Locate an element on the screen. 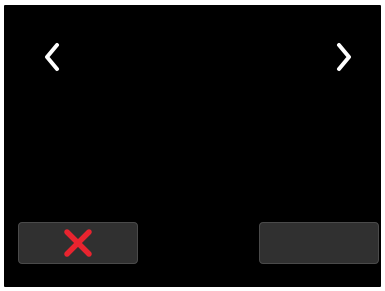  close-icon is located at coordinates (78, 243).